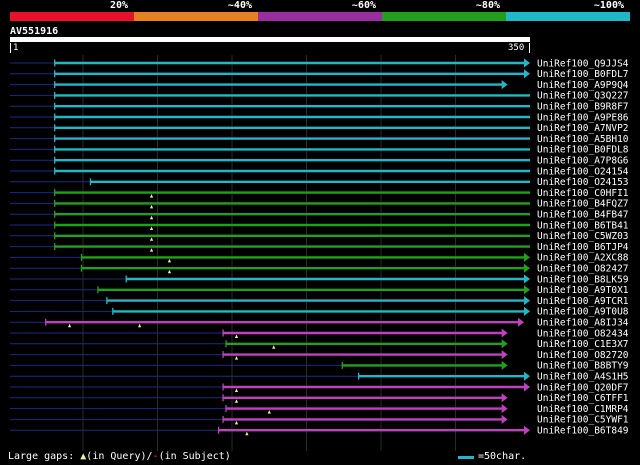 Image resolution: width=640 pixels, height=465 pixels. What do you see at coordinates (41, 456) in the screenshot?
I see `gaps-label: Large gaps:` at bounding box center [41, 456].